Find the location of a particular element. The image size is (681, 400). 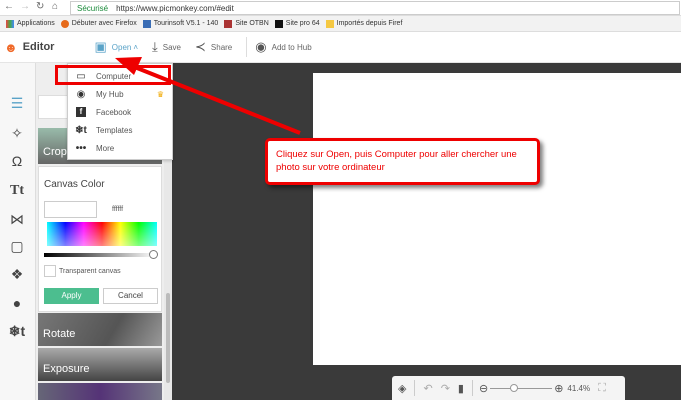

arrow-shaft is located at coordinates (216, 99).